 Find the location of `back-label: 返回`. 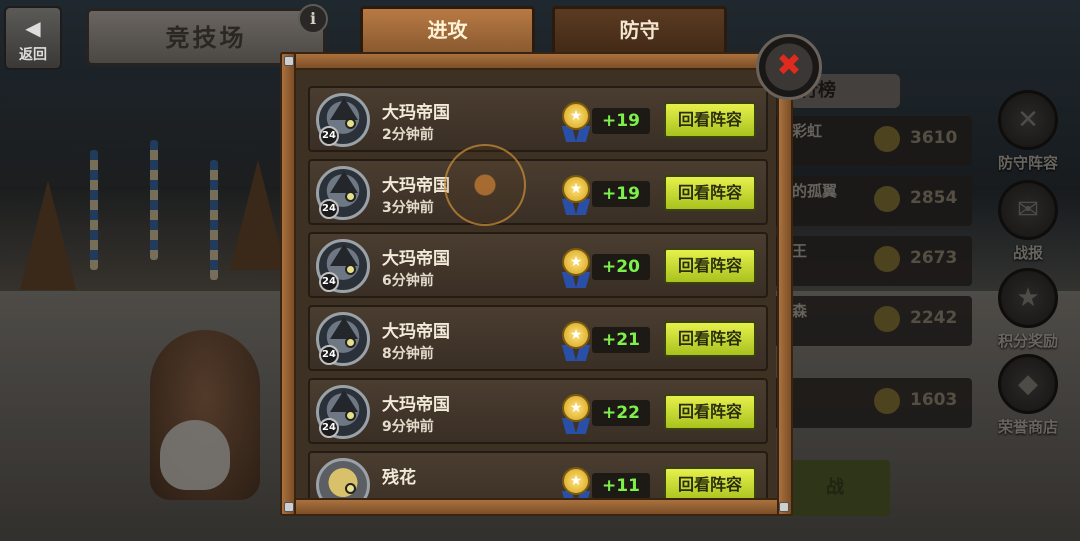

back-label: 返回 is located at coordinates (33, 55).